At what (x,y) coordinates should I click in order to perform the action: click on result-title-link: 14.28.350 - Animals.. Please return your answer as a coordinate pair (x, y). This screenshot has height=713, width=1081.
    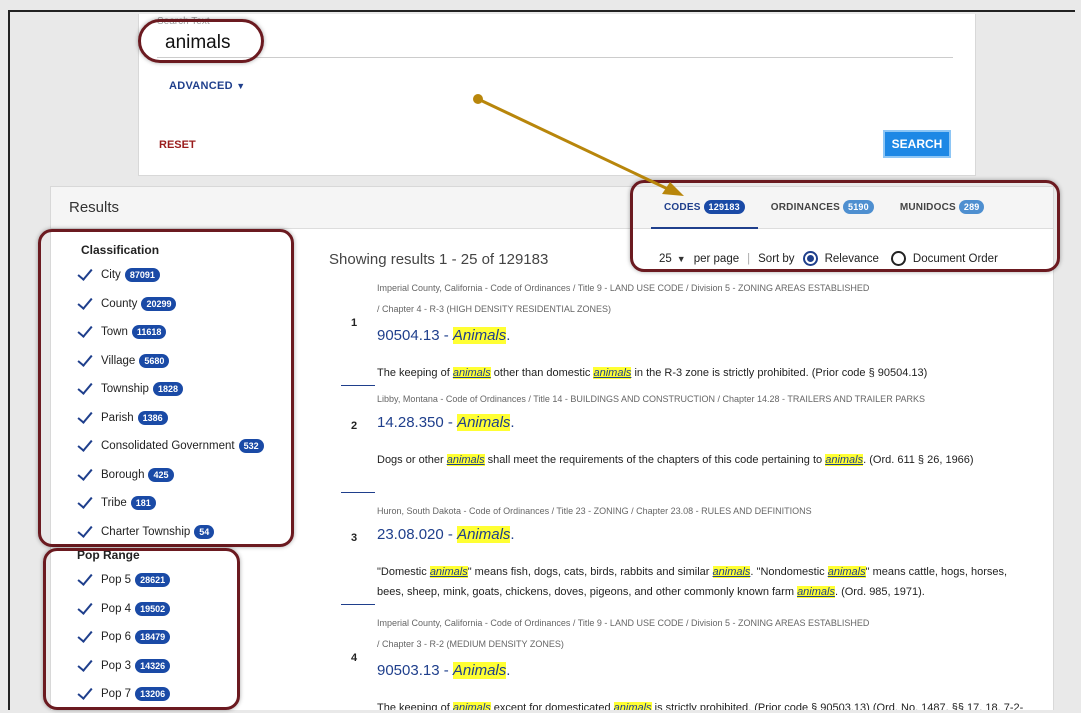
    Looking at the image, I should click on (446, 422).